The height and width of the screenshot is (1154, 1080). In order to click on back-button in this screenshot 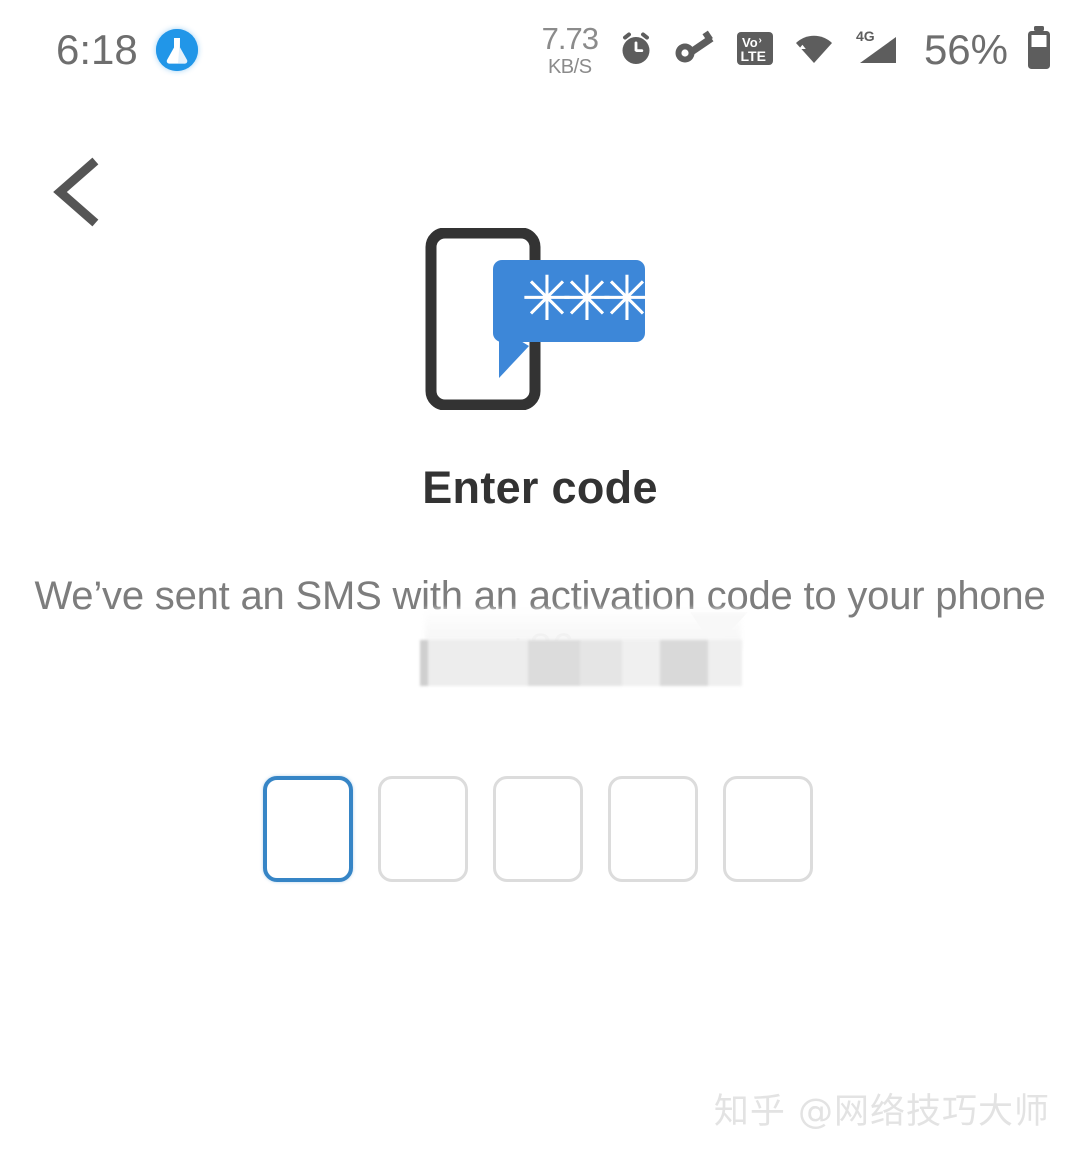, I will do `click(82, 192)`.